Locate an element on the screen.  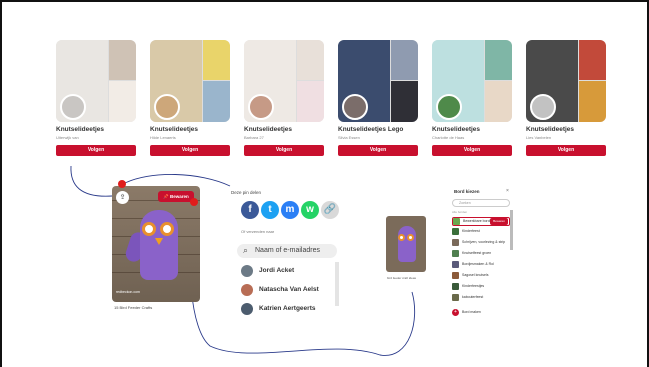
ink-line-share-to-panel is located at coordinates (176, 180).